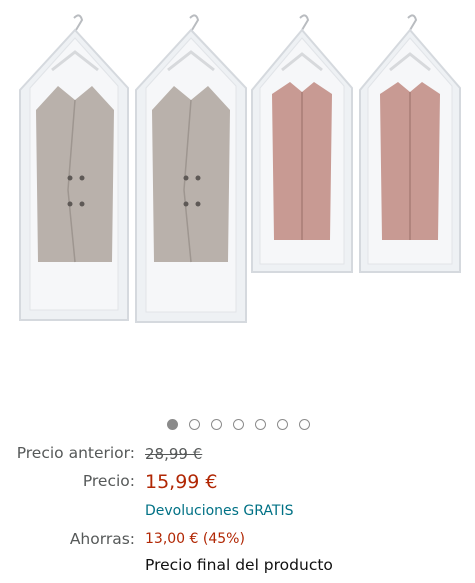  What do you see at coordinates (75, 453) in the screenshot?
I see `old-price-label: Precio anterior:` at bounding box center [75, 453].